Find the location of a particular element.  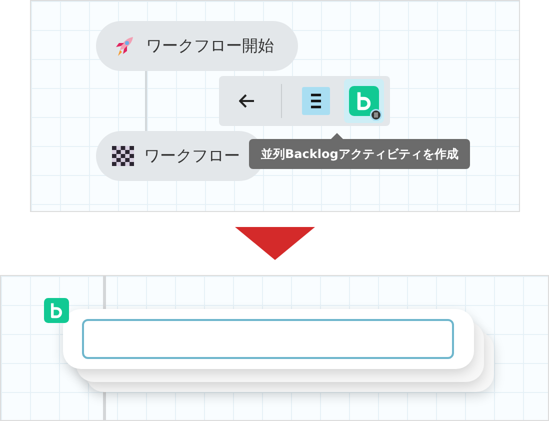

connector-line is located at coordinates (146, 101).